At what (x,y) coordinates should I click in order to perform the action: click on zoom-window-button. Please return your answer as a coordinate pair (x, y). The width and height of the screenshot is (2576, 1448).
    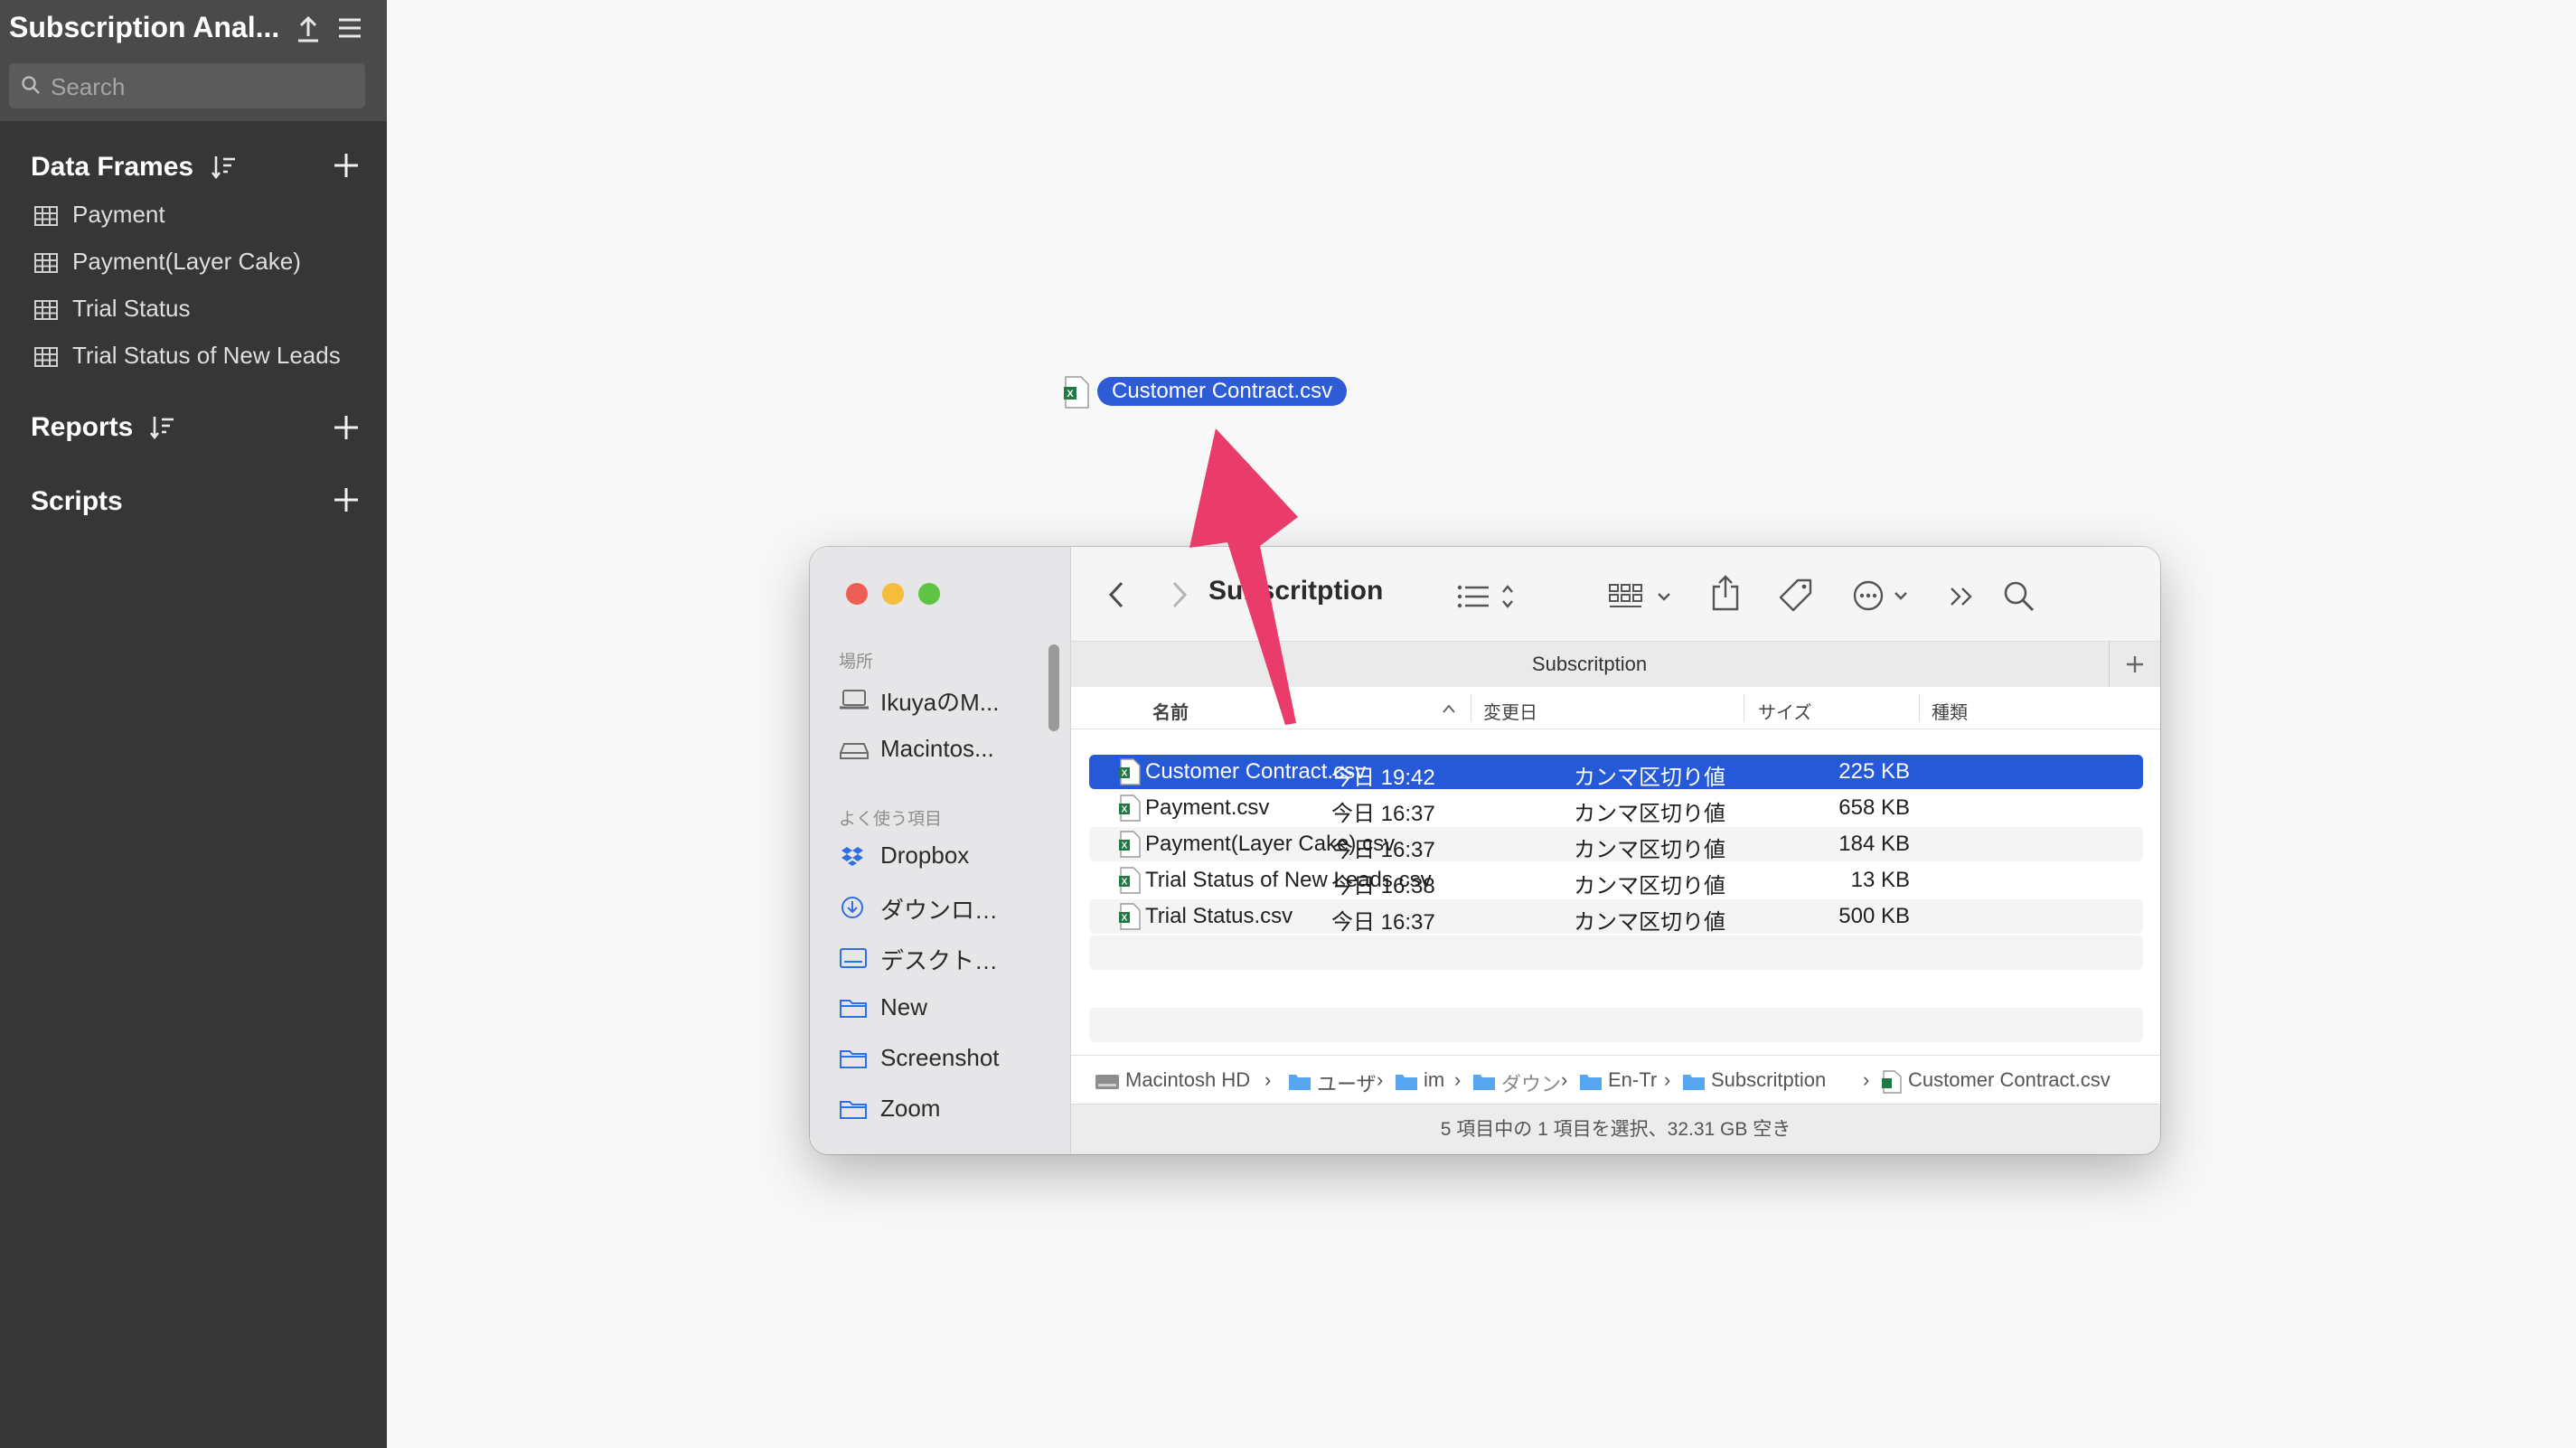
    Looking at the image, I should click on (929, 594).